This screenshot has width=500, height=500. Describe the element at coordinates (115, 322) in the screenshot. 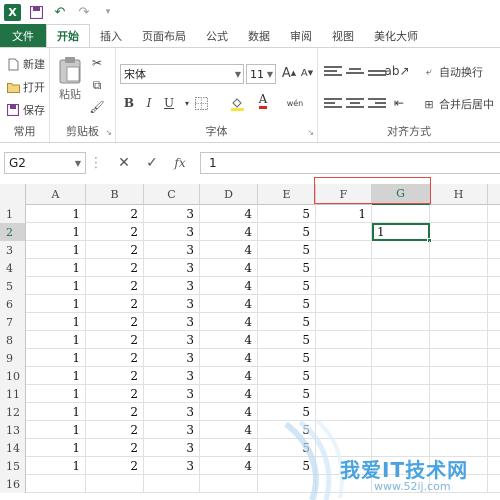

I see `cell-b7: 2` at that location.